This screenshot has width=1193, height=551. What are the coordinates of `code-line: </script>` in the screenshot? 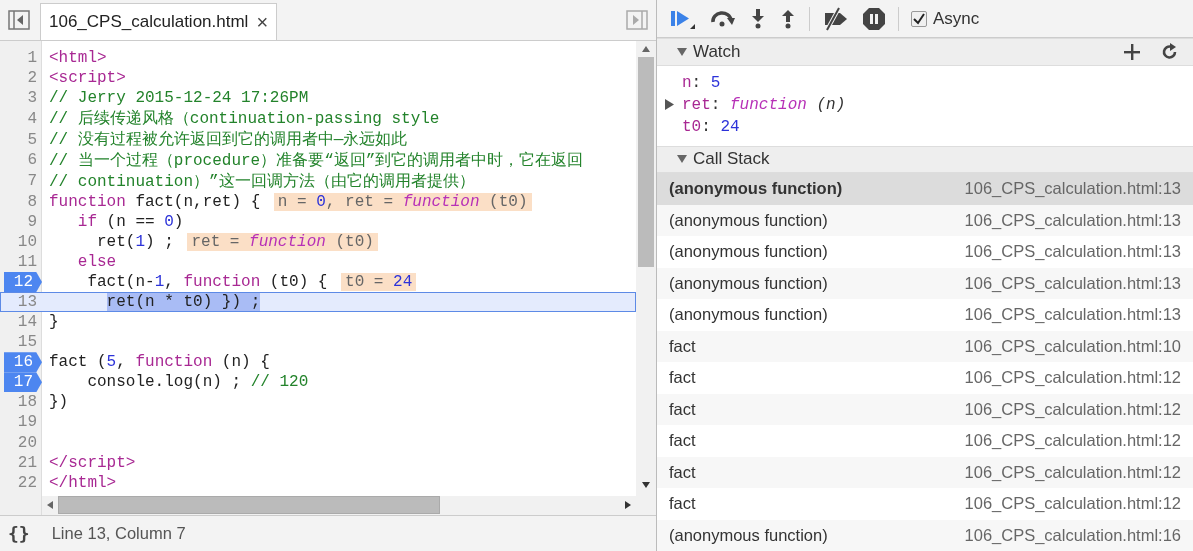 It's located at (92, 462).